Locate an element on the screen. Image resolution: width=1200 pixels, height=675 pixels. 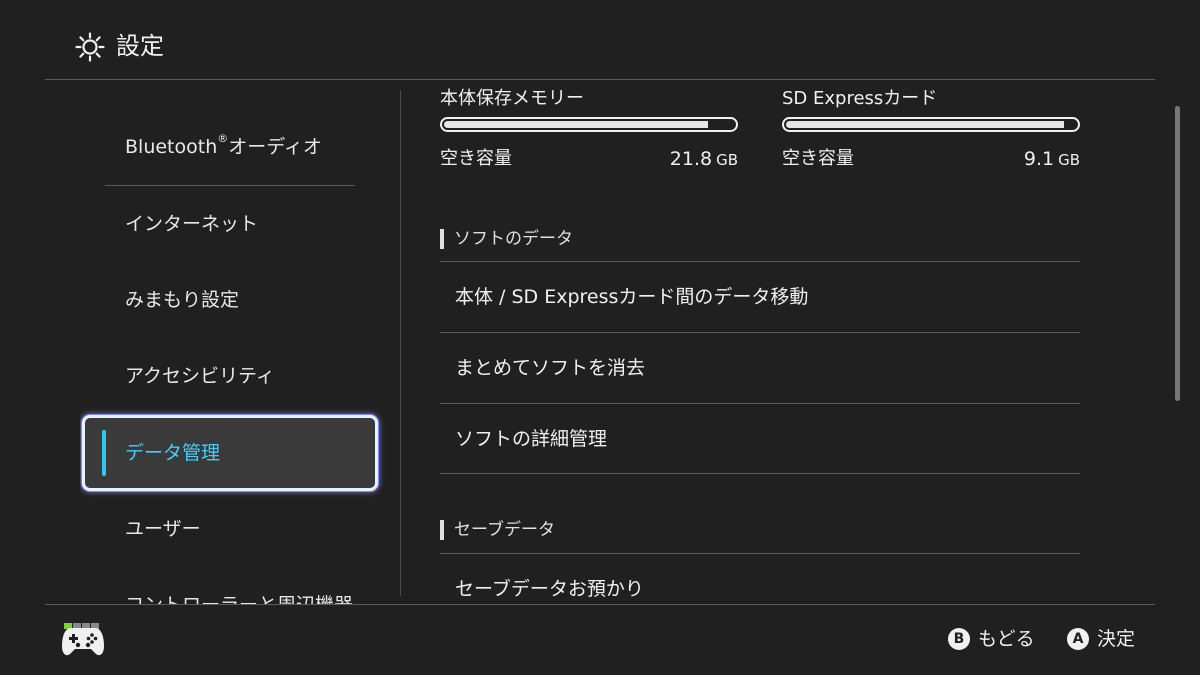
gear-icon is located at coordinates (90, 47).